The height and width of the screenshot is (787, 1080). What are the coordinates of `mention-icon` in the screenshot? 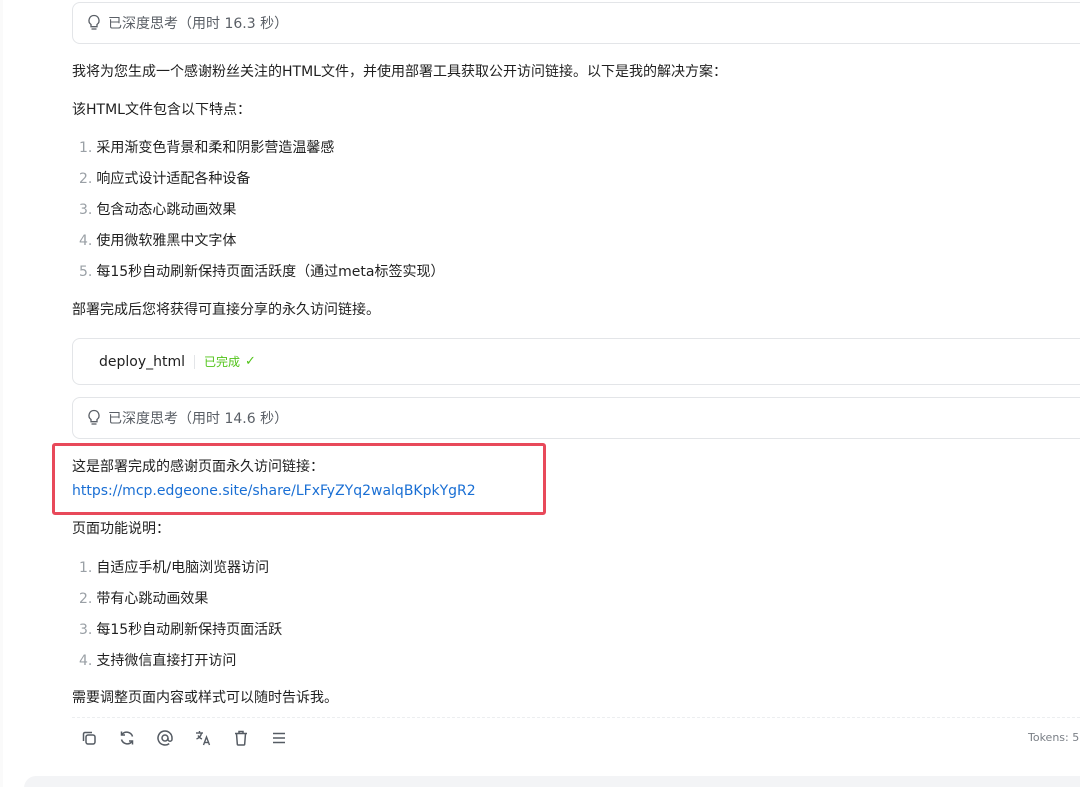 It's located at (165, 738).